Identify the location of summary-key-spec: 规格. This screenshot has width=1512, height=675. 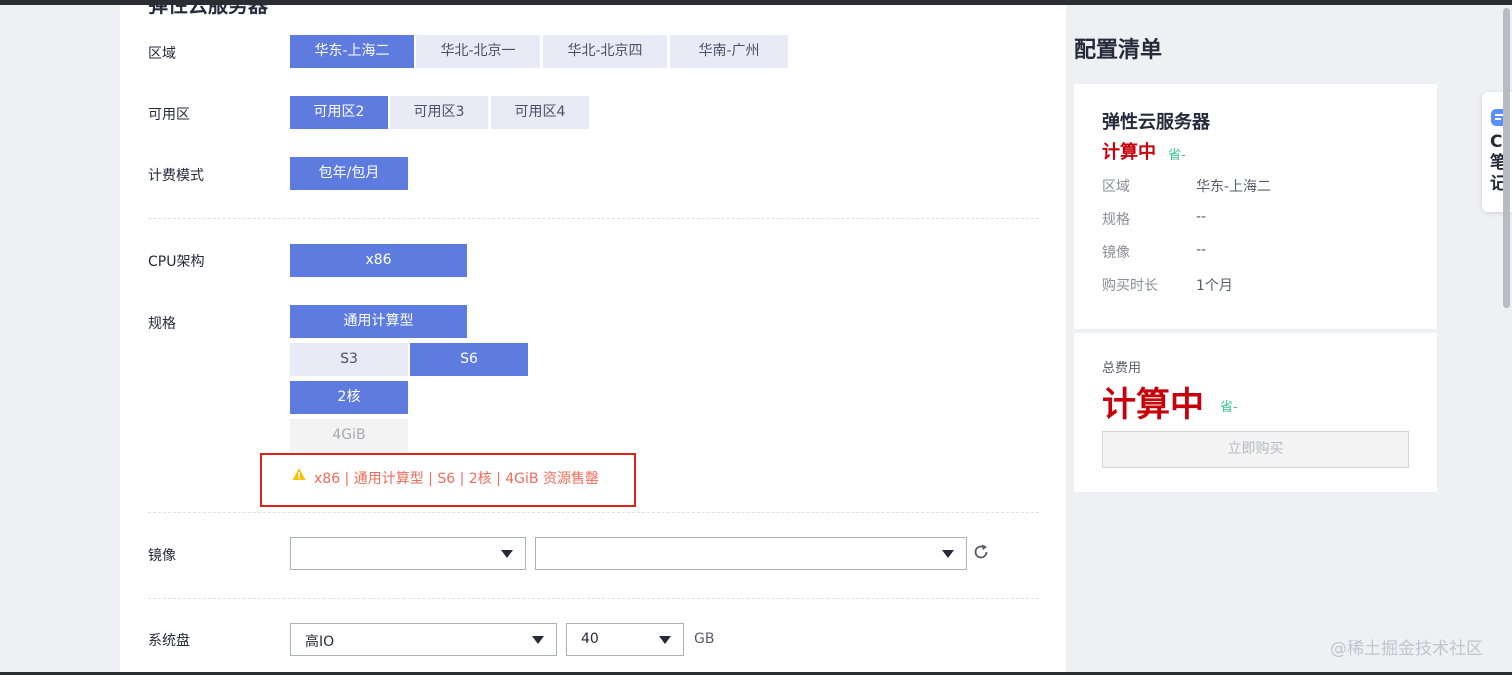
(1116, 220).